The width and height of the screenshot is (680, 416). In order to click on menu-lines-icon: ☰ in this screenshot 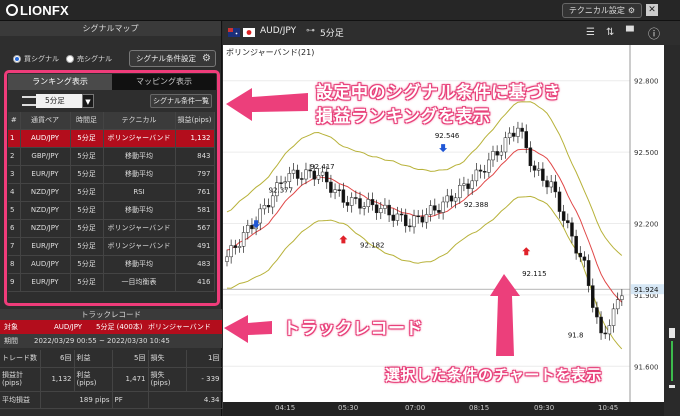, I will do `click(590, 32)`.